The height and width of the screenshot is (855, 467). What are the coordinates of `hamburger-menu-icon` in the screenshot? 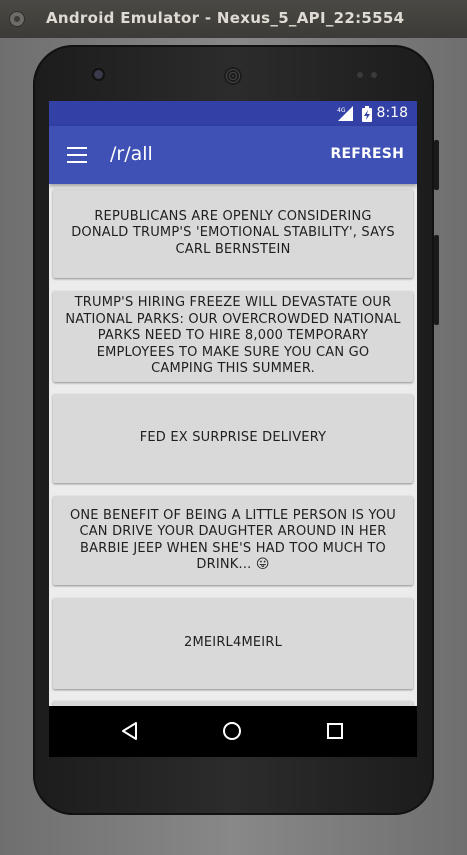 It's located at (77, 155).